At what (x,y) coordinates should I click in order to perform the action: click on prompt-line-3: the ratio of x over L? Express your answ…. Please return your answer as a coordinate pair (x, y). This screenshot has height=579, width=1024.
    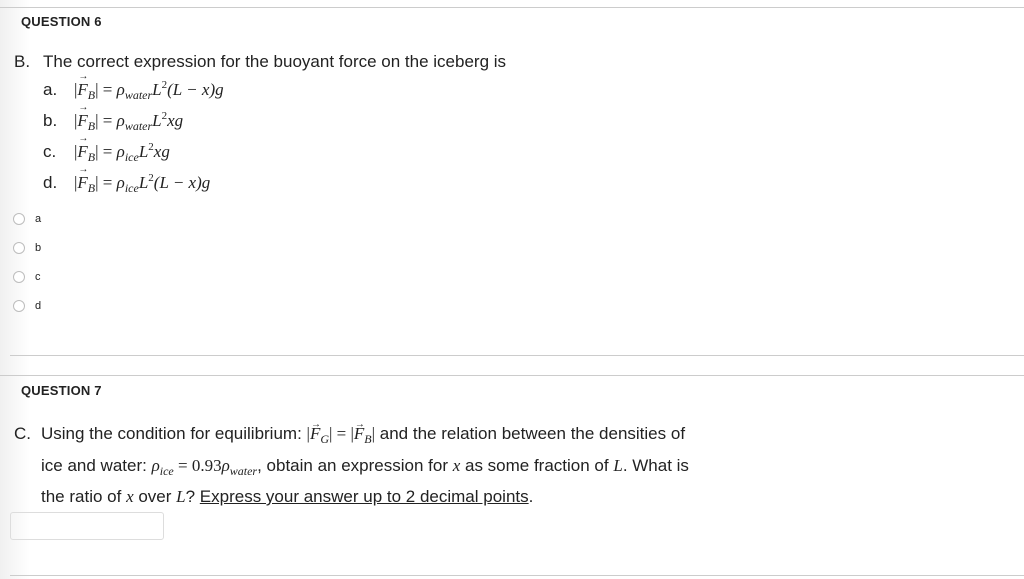
    Looking at the image, I should click on (351, 497).